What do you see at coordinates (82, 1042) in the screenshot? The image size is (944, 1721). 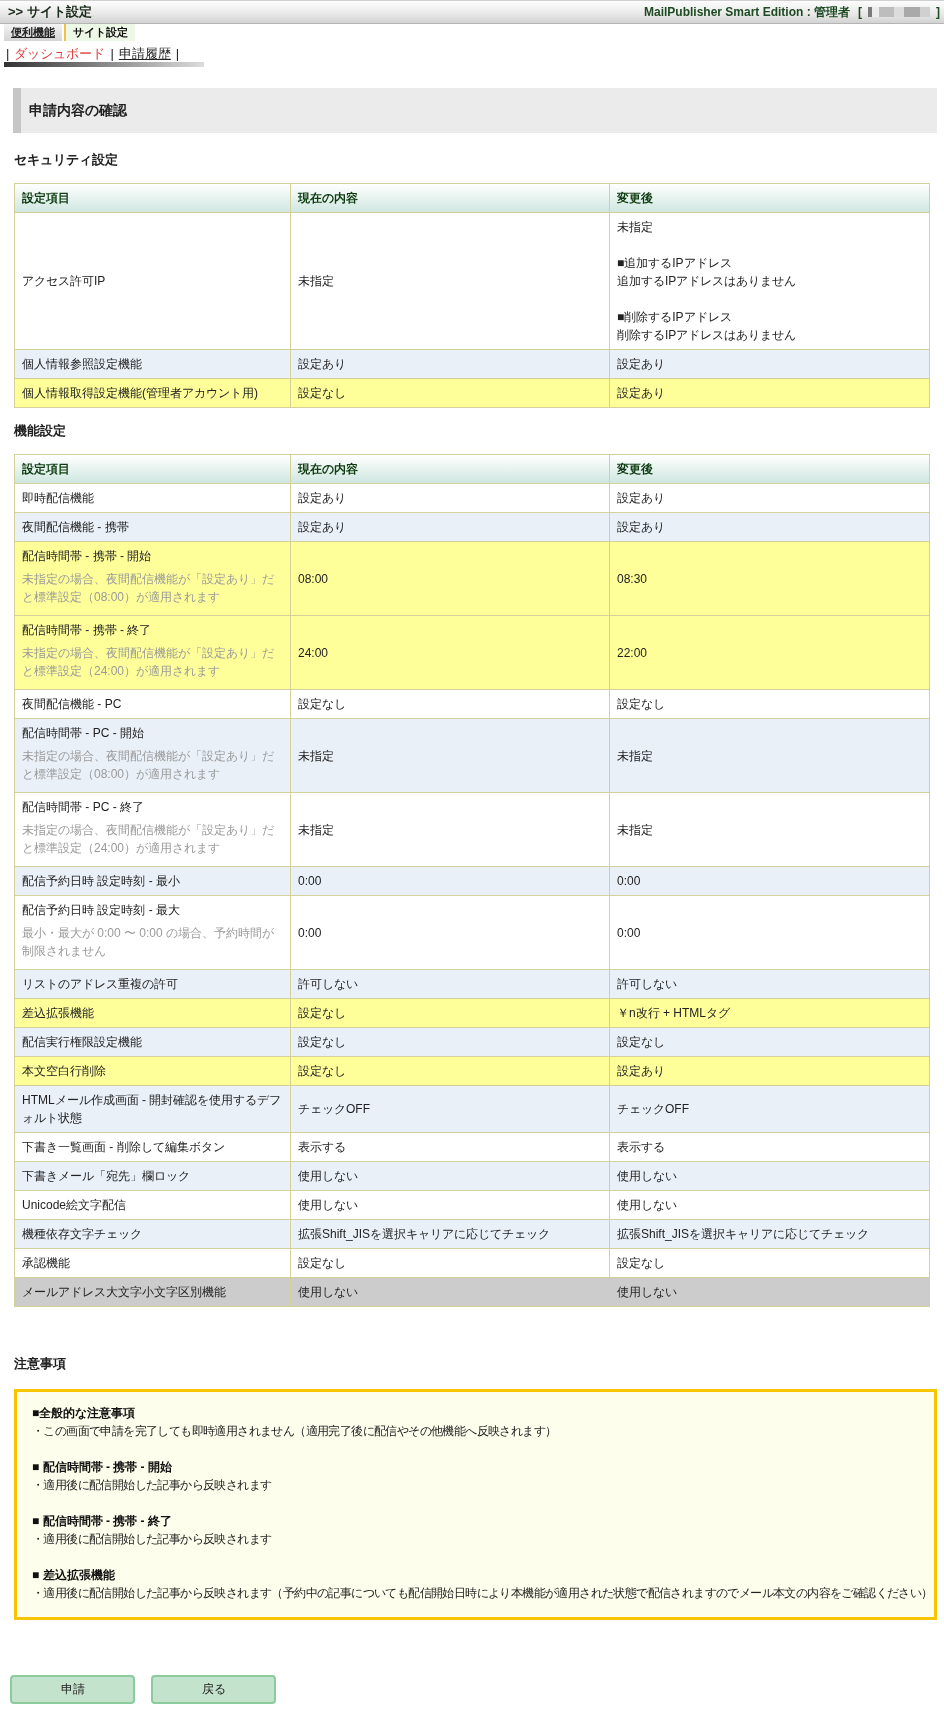 I see `setting-name: 配信実行権限設定機能` at bounding box center [82, 1042].